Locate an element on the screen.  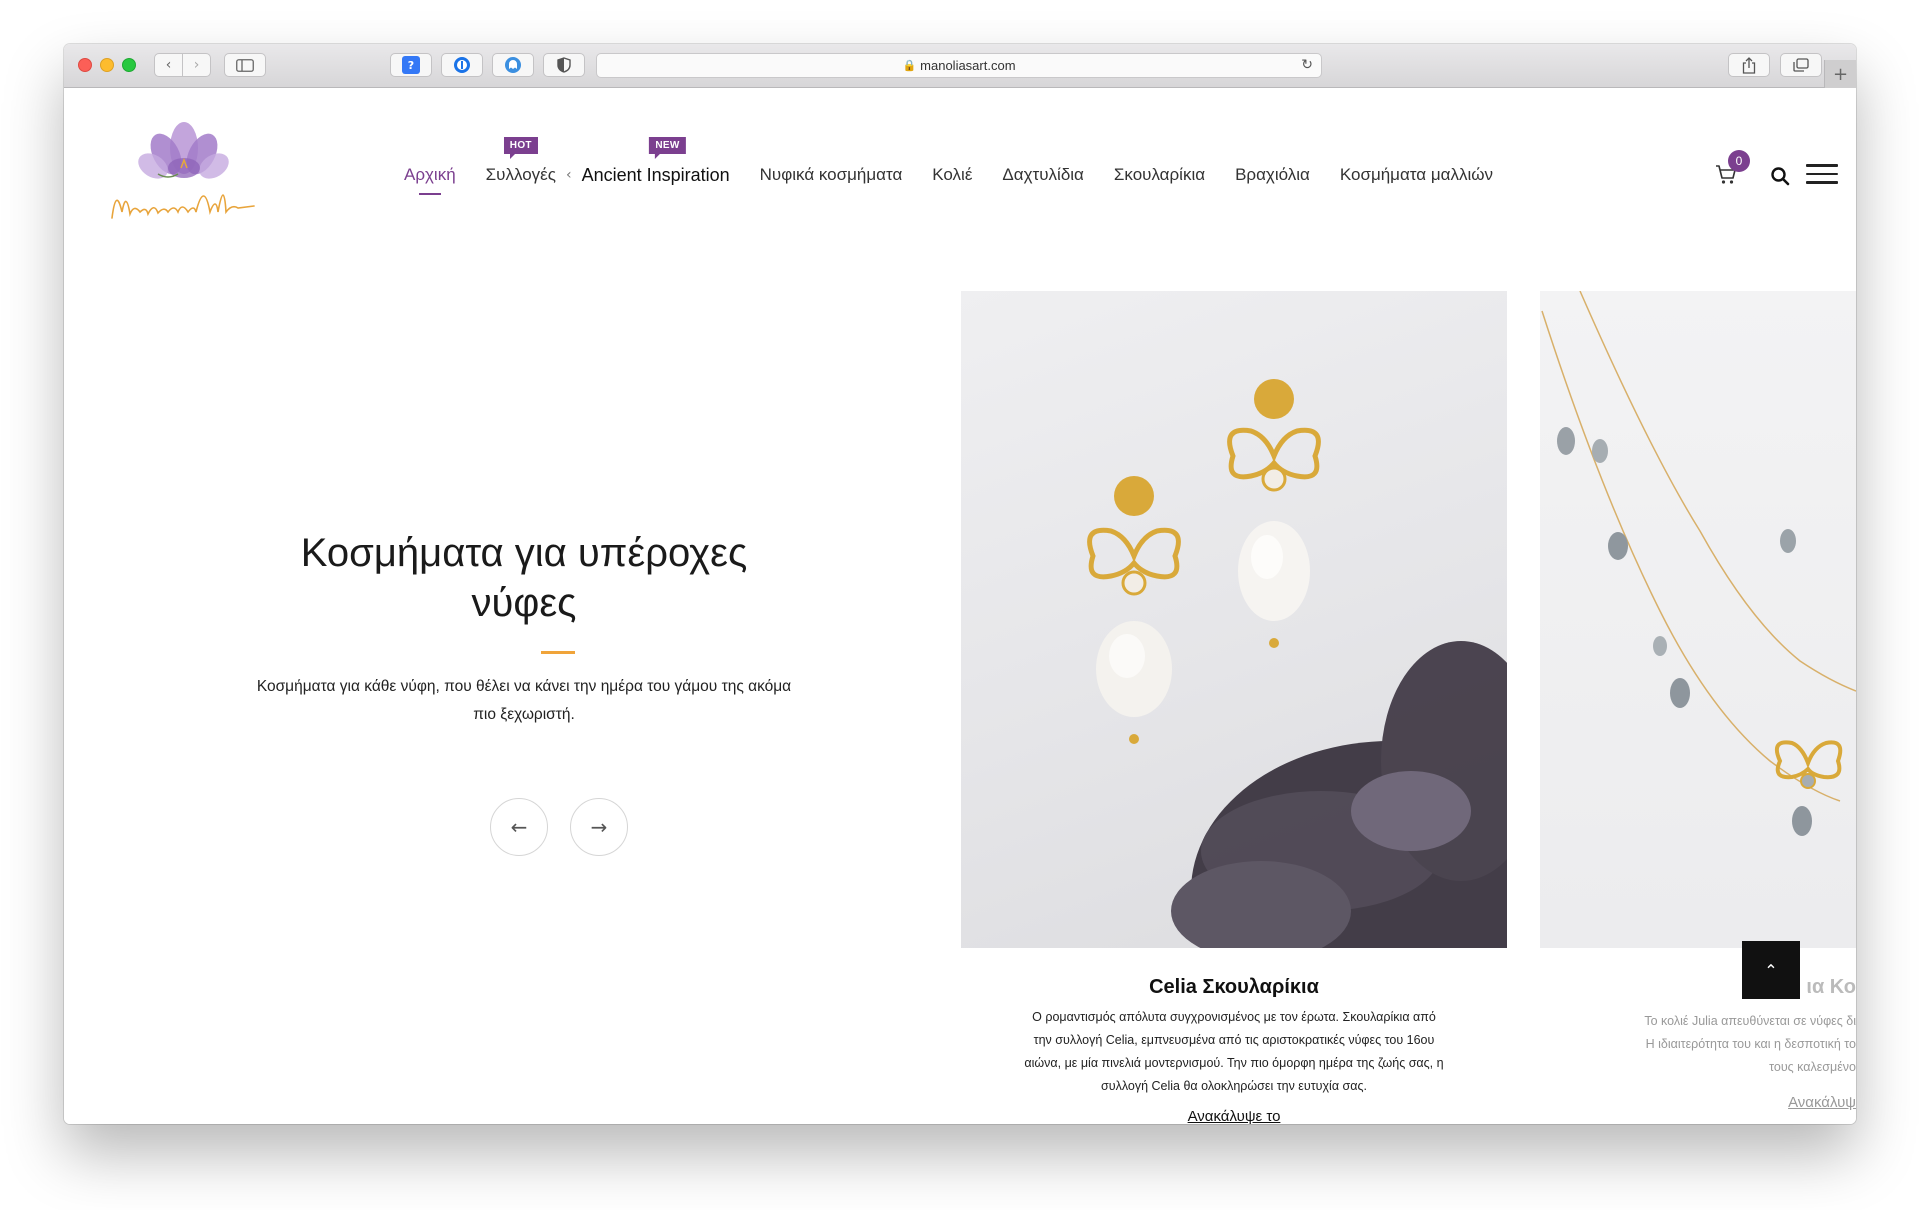
extension-help-button: ? is located at coordinates (411, 65).